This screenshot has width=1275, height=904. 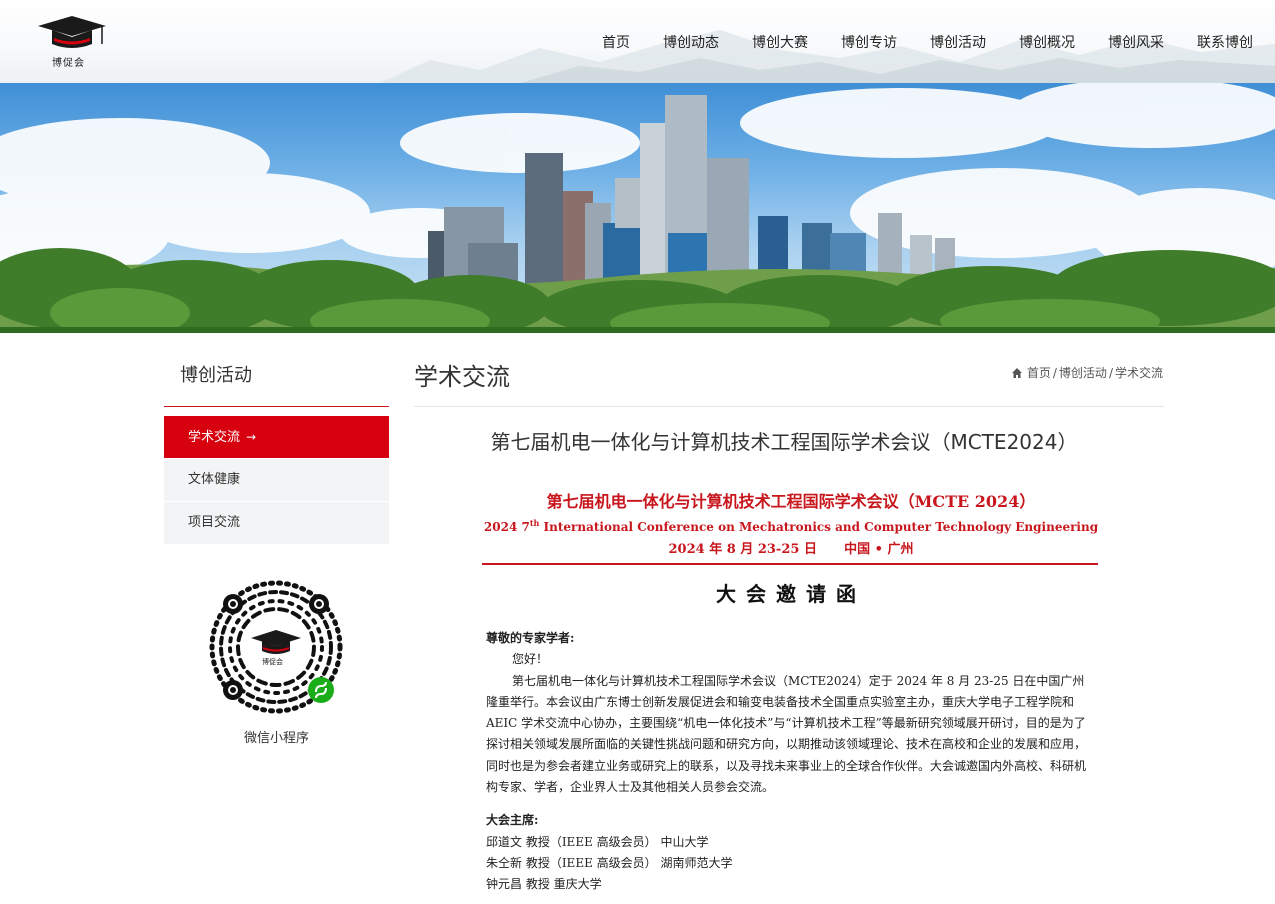 I want to click on article-title: 第七届机电一体化与计算机技术工程国际学术会议（MCTE2024）, so click(x=784, y=442).